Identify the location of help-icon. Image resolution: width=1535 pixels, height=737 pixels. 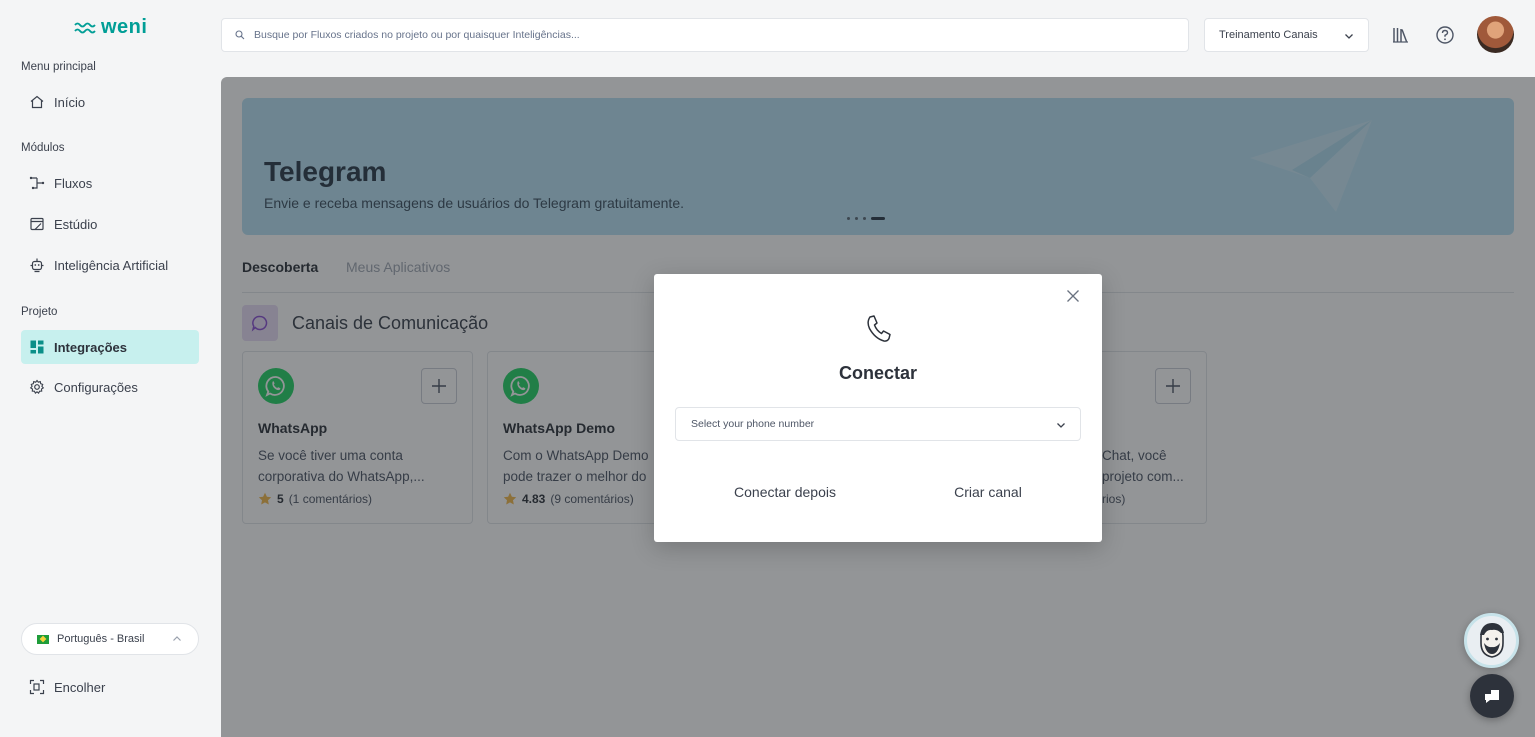
(1445, 35).